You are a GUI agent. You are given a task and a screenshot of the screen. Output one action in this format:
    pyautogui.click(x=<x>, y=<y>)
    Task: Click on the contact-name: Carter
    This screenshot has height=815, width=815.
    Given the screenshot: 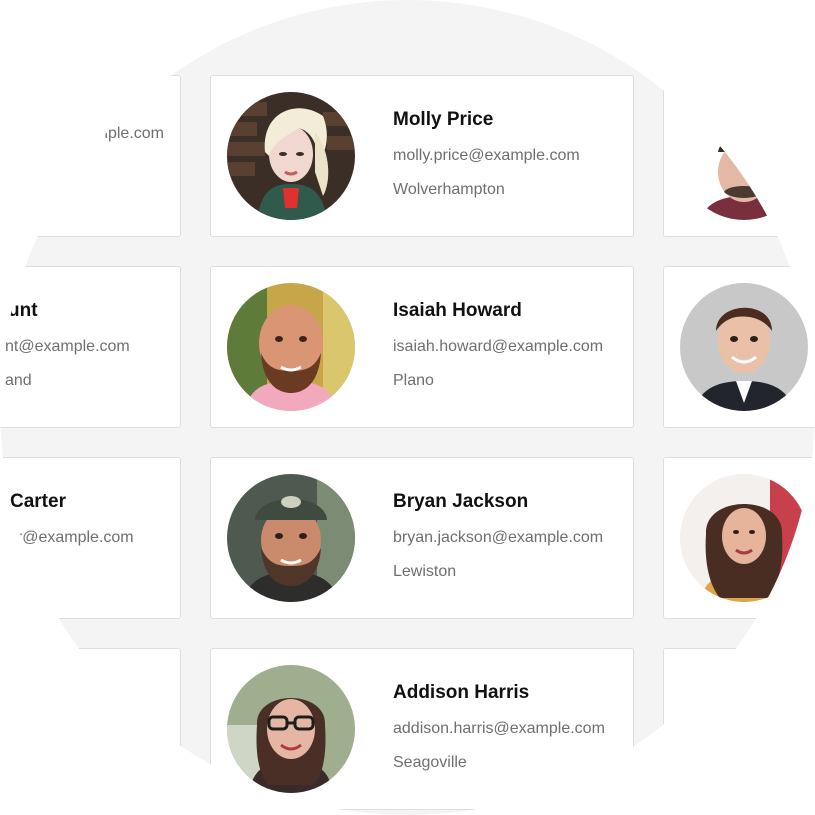 What is the action you would take?
    pyautogui.click(x=38, y=501)
    